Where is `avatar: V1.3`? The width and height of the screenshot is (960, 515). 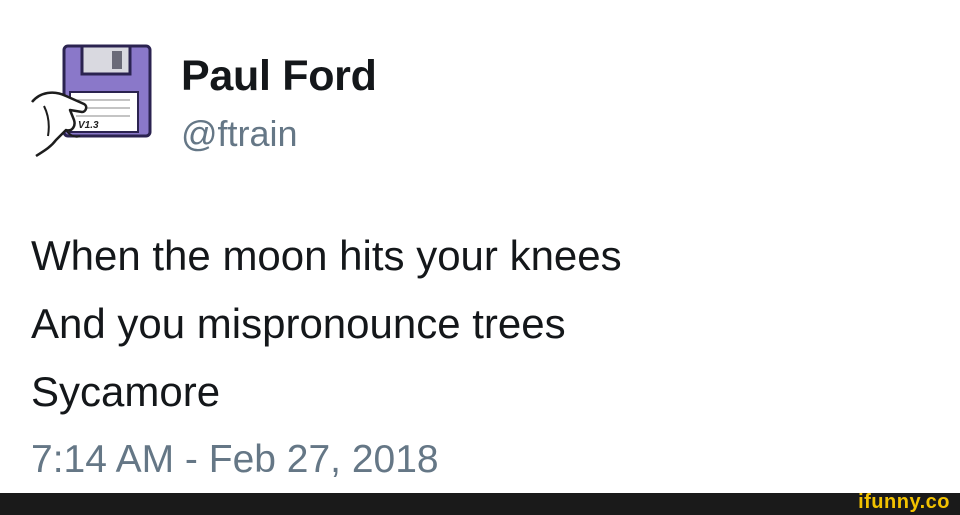
avatar: V1.3 is located at coordinates (91, 99).